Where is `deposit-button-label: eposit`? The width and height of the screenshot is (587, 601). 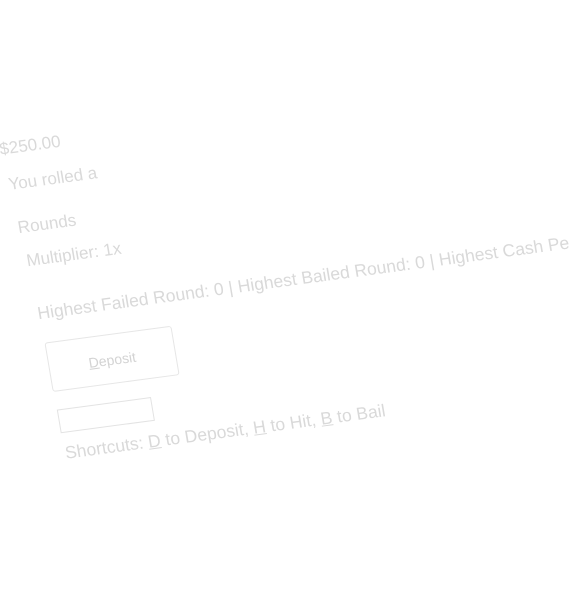
deposit-button-label: eposit is located at coordinates (117, 359).